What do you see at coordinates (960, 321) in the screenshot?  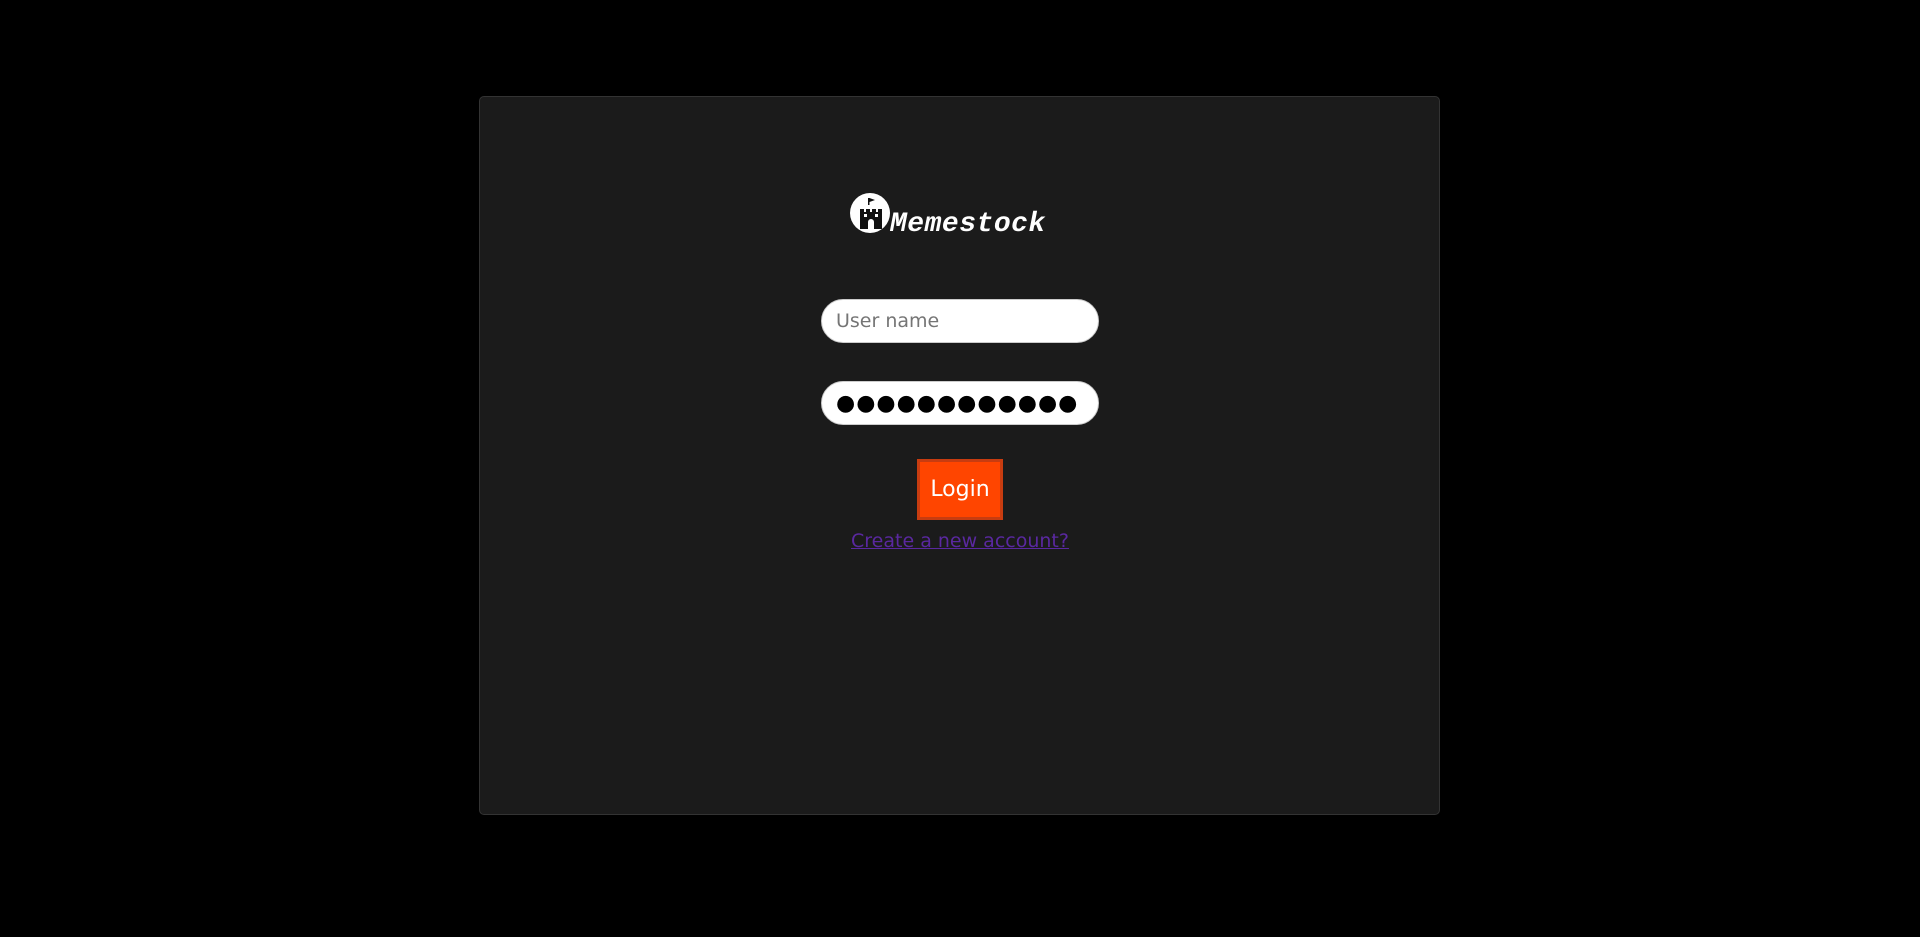 I see `username-input` at bounding box center [960, 321].